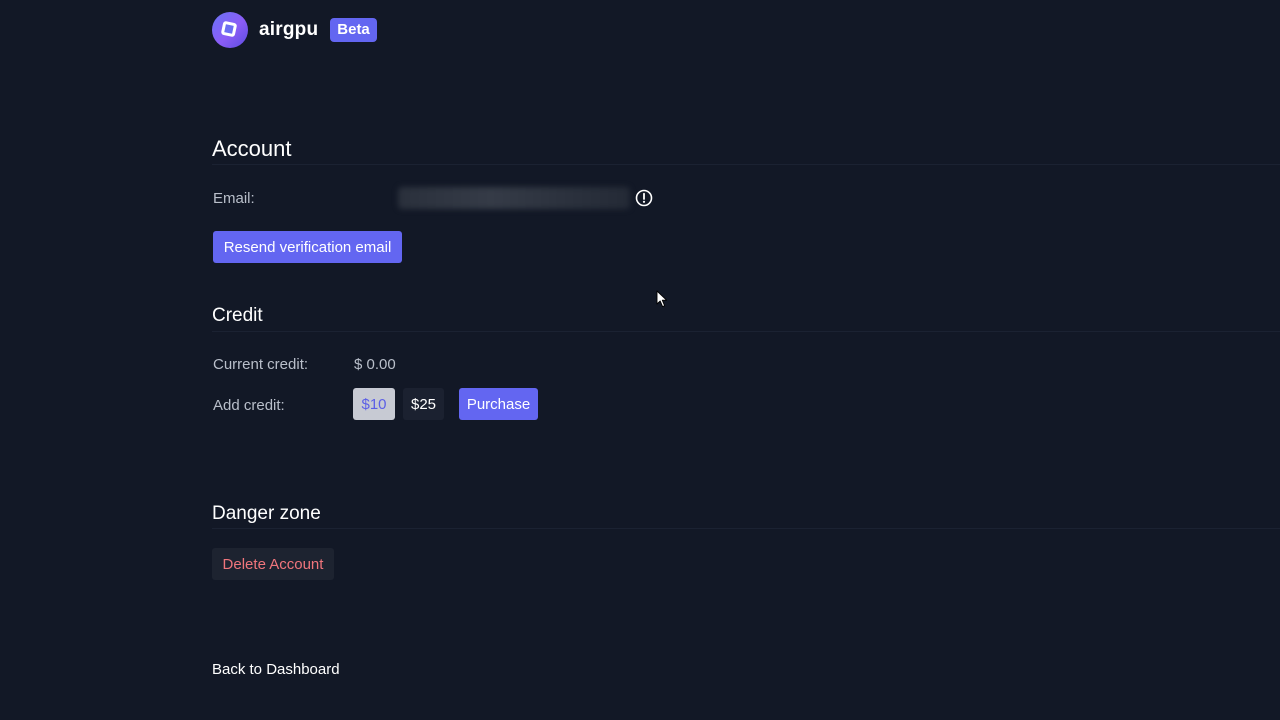 This screenshot has width=1280, height=720. Describe the element at coordinates (237, 315) in the screenshot. I see `section-title-credit: Credit` at that location.